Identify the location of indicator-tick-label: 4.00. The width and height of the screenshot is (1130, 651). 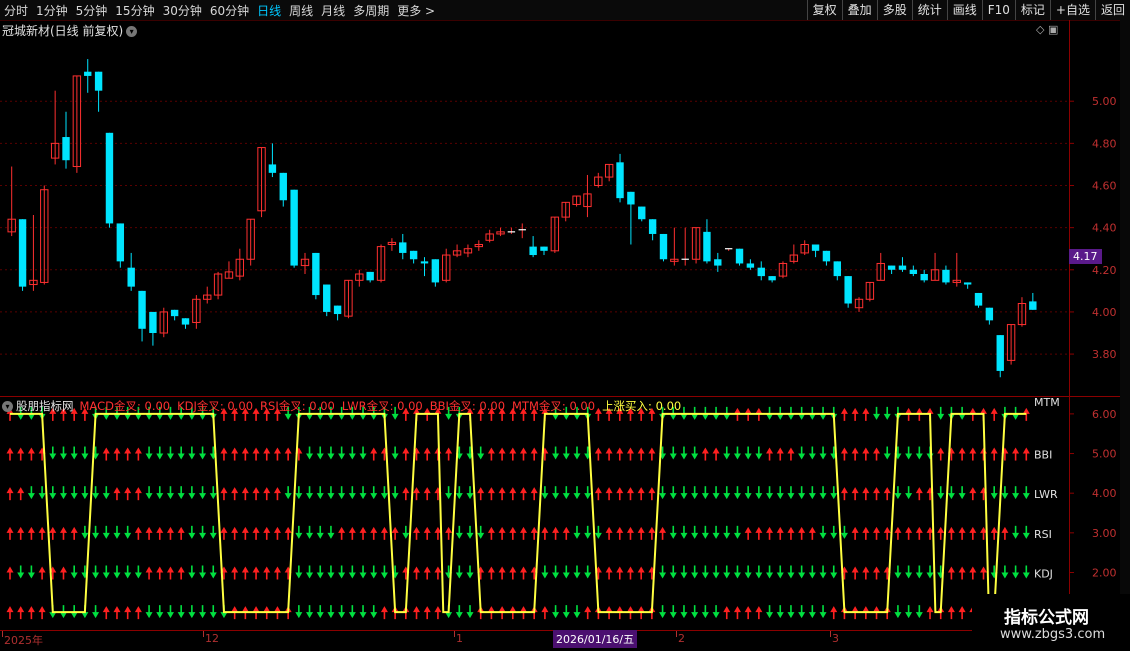
(1104, 493).